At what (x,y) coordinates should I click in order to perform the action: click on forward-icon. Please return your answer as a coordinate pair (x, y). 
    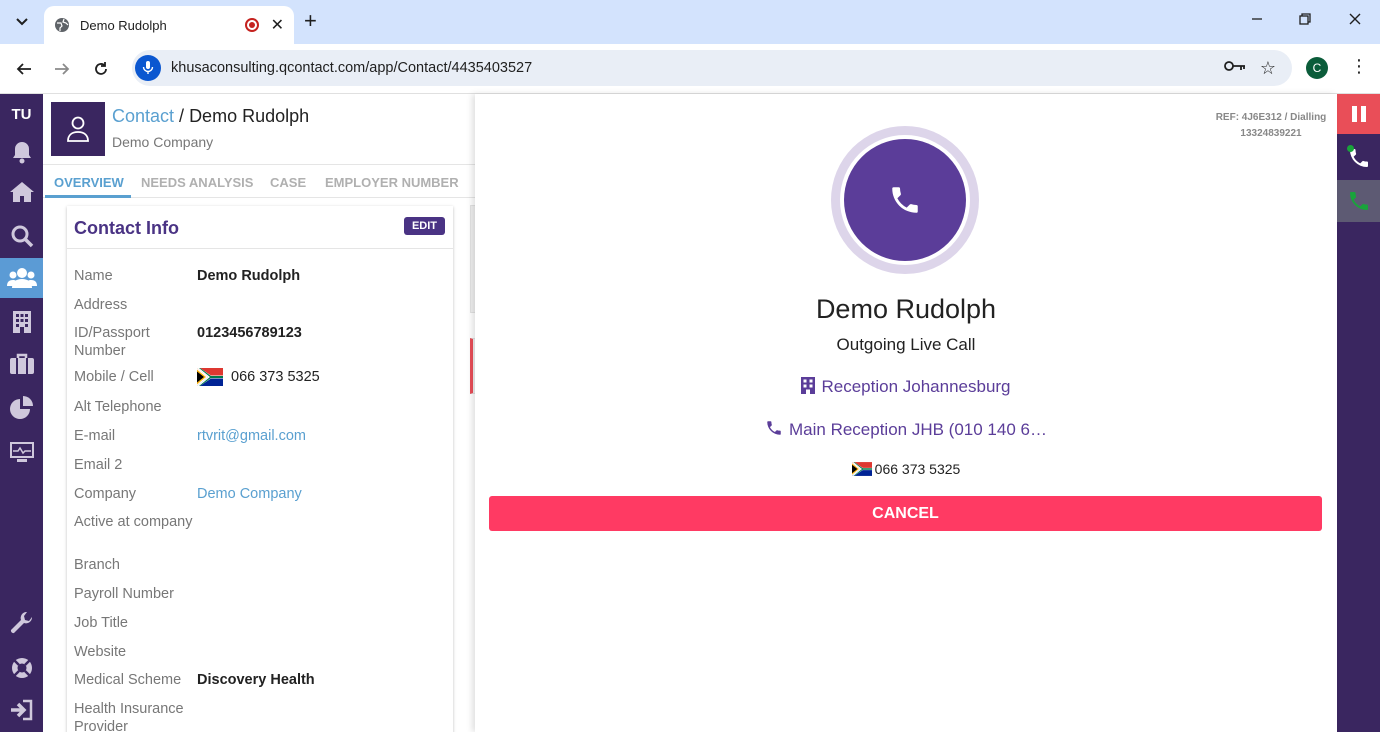
    Looking at the image, I should click on (62, 69).